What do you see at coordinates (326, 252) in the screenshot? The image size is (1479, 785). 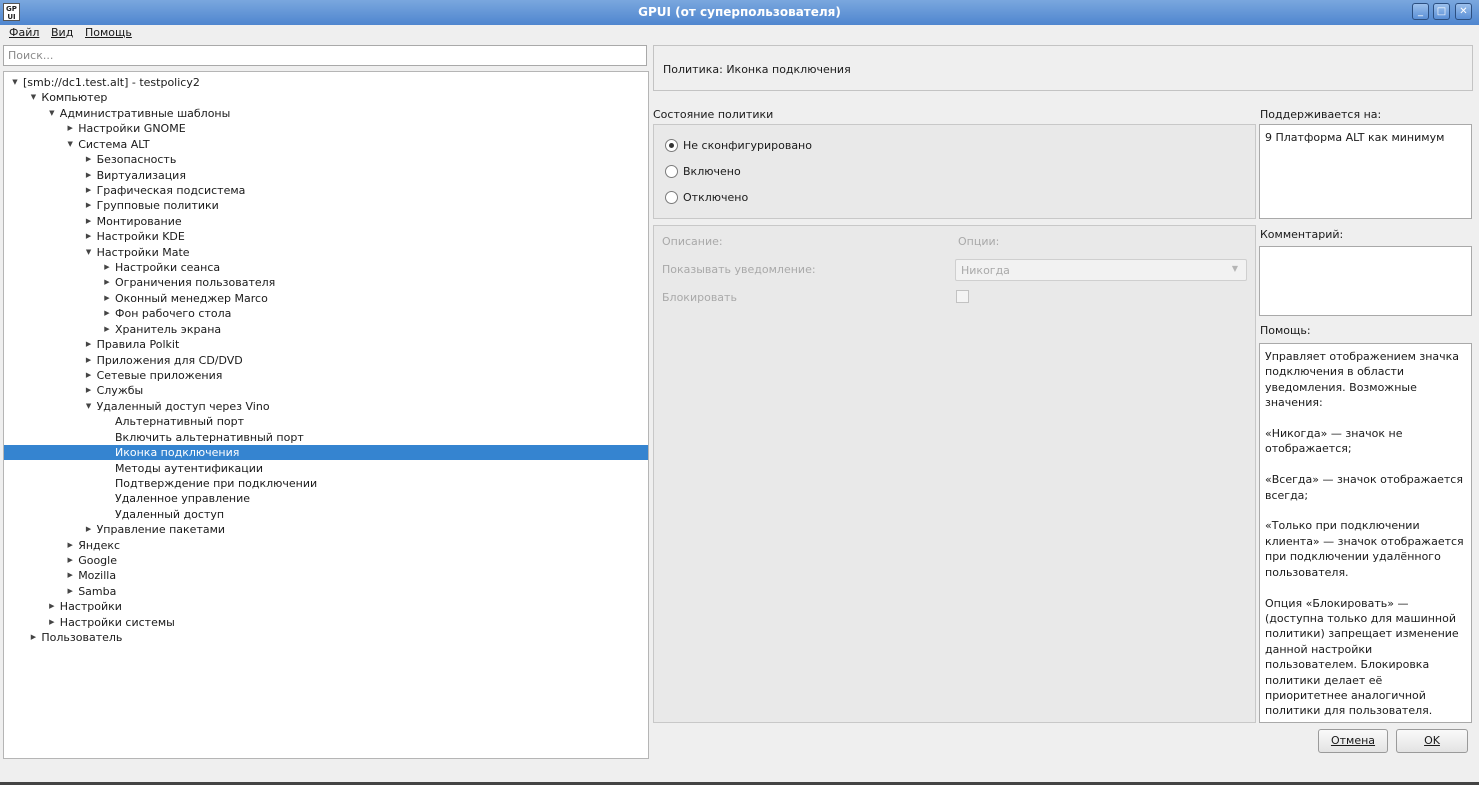 I see `tree-item: ▼ Настройки Mate` at bounding box center [326, 252].